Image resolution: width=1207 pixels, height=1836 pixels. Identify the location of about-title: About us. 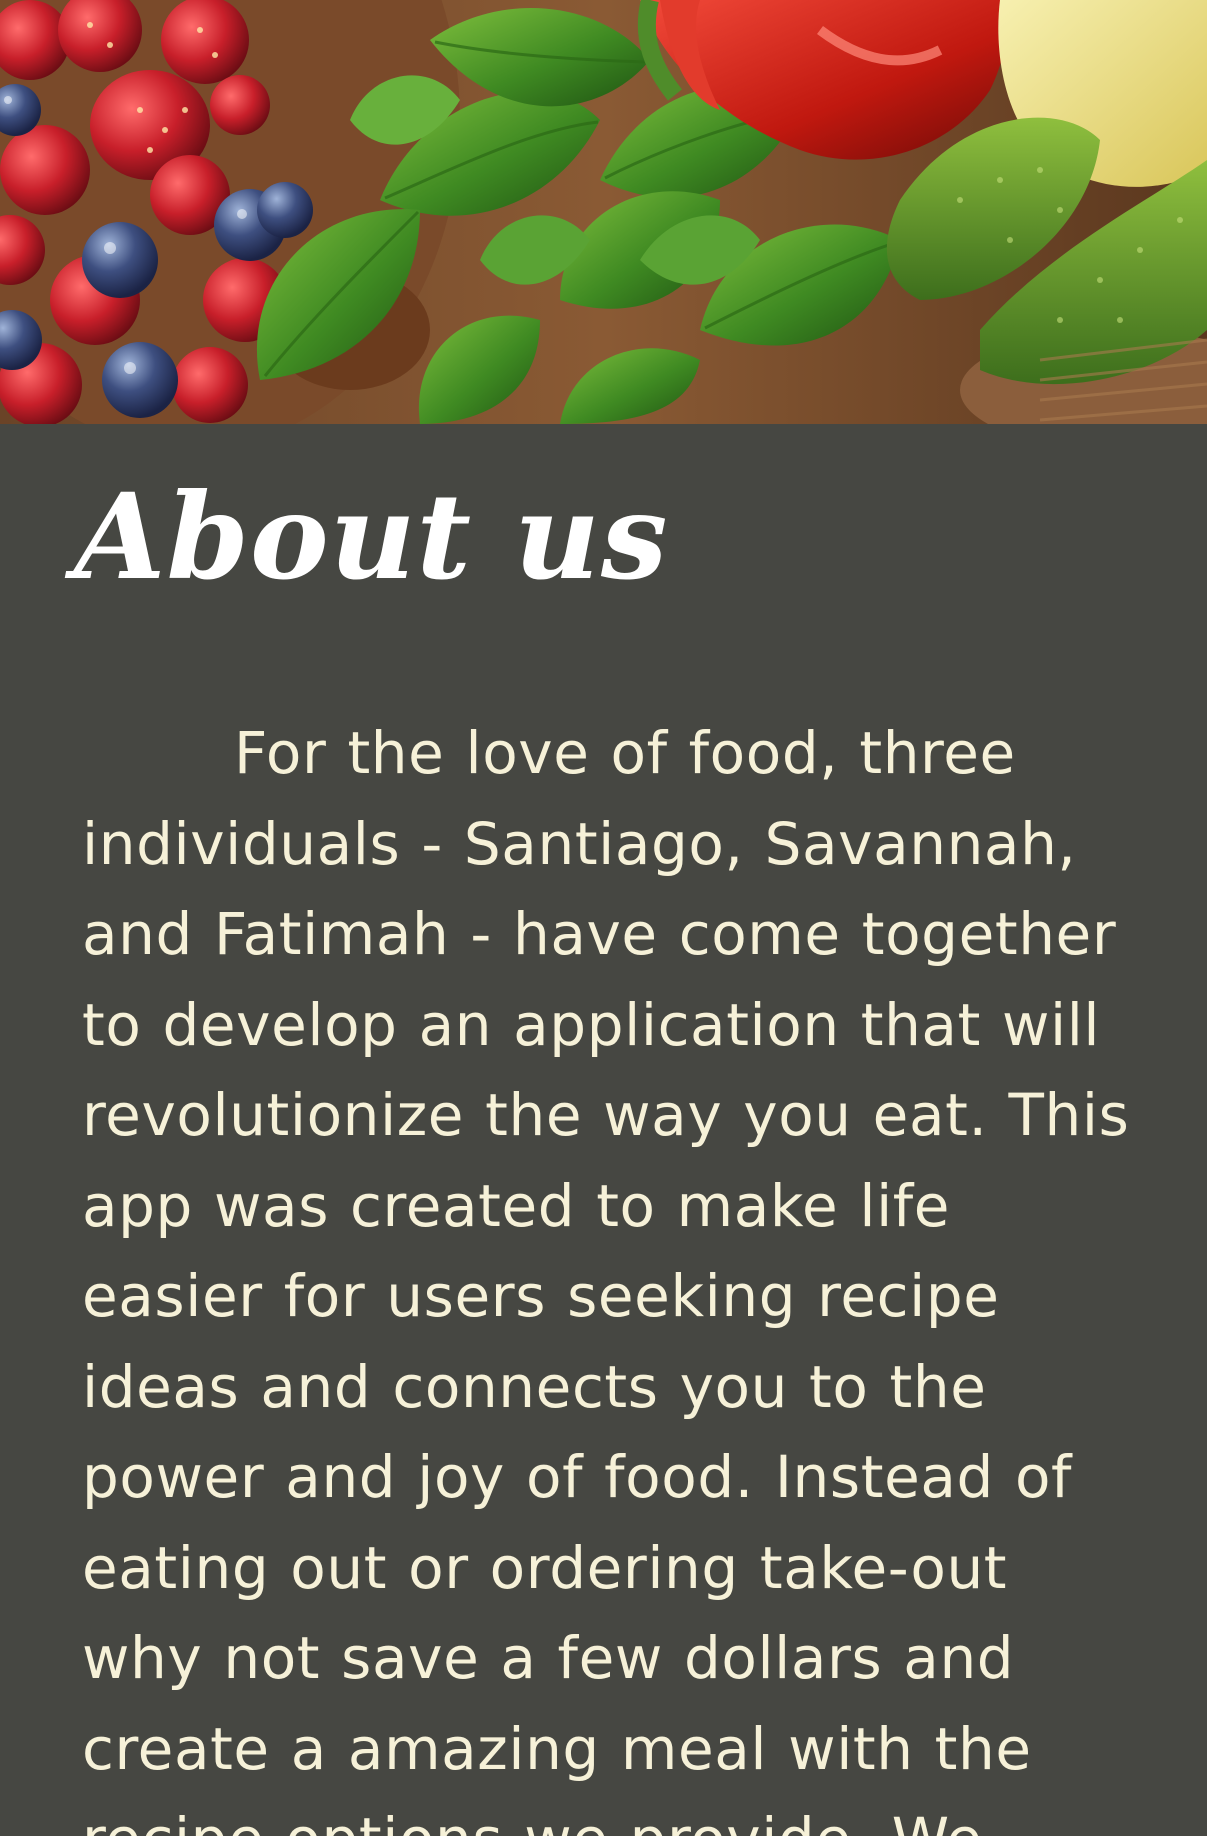
(371, 536).